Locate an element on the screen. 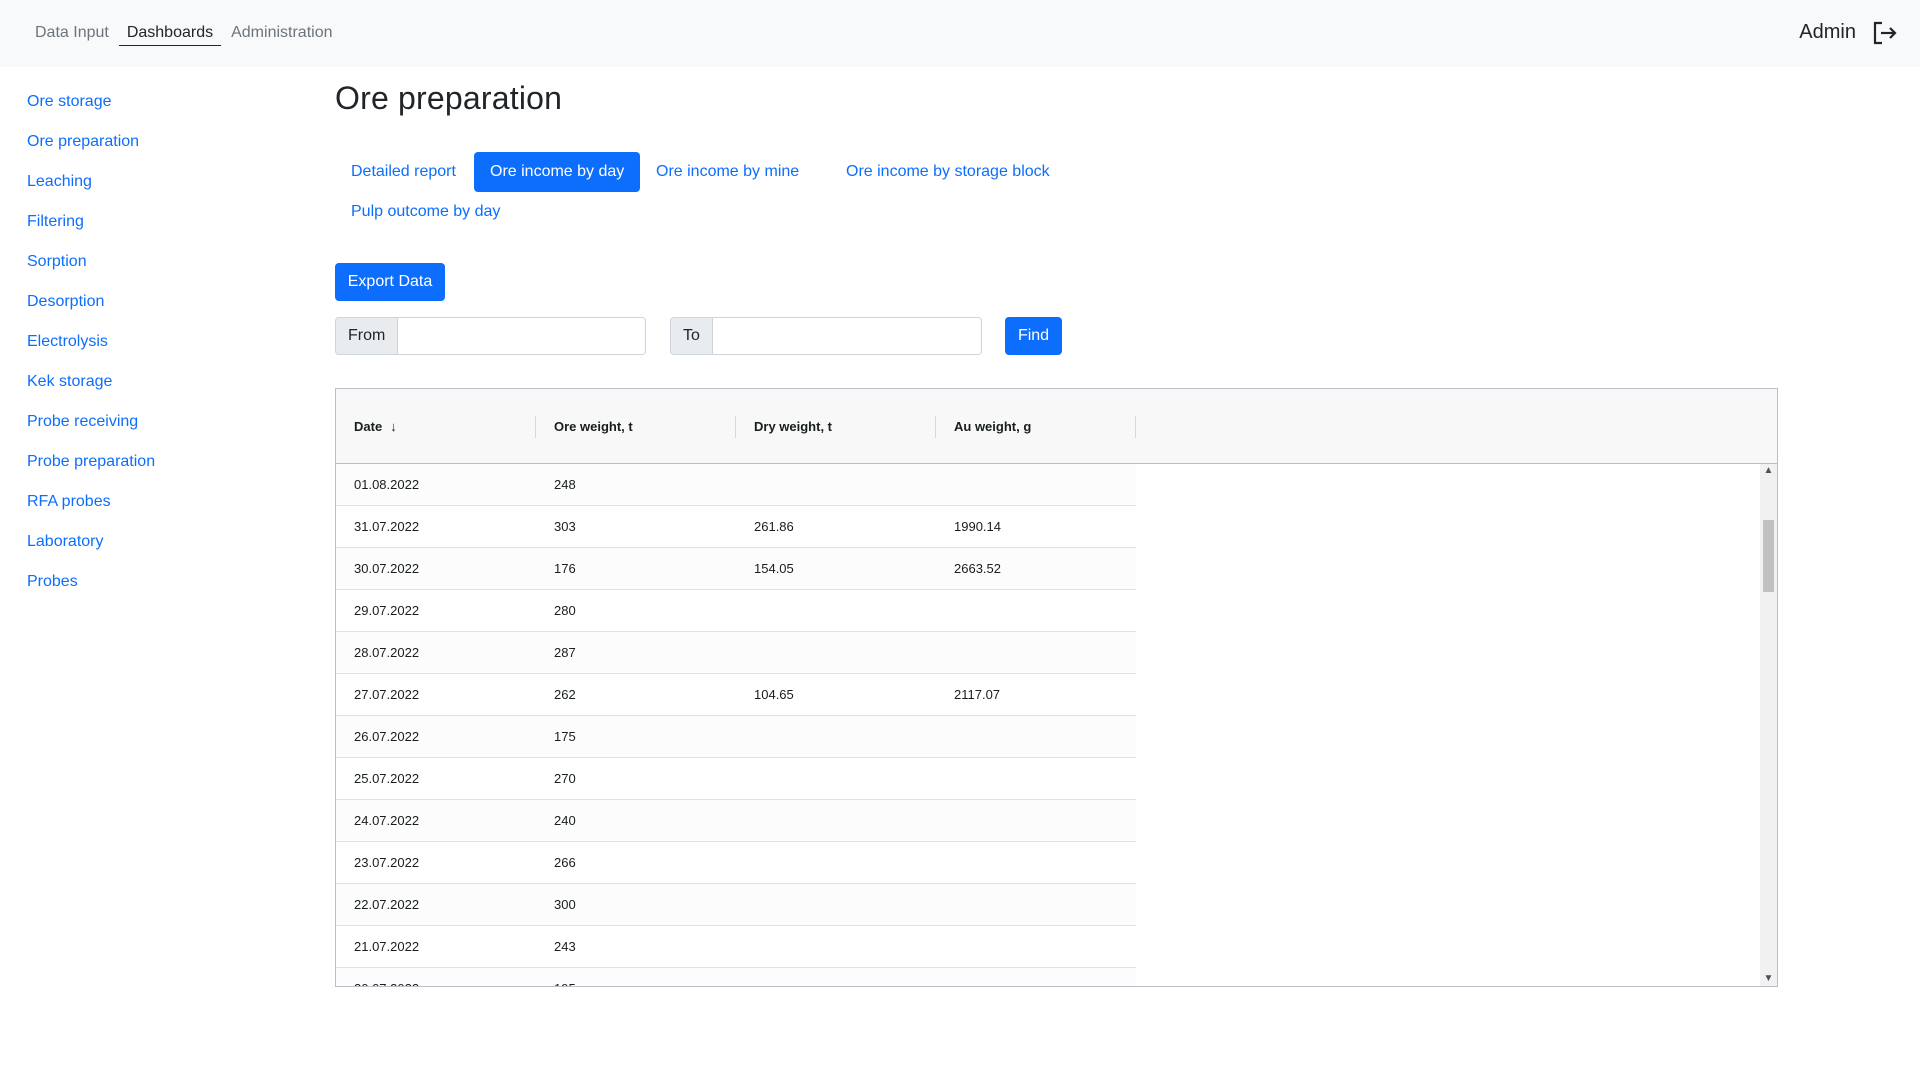  nav-link-data-input: Data Input is located at coordinates (72, 33).